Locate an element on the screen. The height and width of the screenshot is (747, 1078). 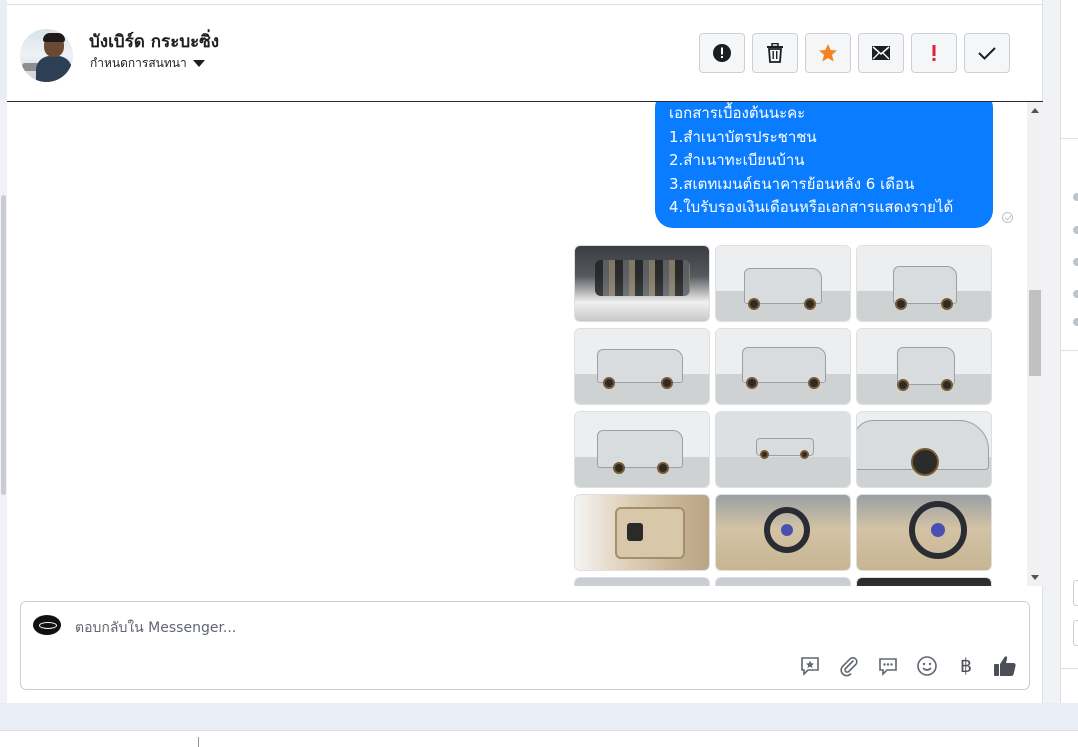
check-icon is located at coordinates (987, 53).